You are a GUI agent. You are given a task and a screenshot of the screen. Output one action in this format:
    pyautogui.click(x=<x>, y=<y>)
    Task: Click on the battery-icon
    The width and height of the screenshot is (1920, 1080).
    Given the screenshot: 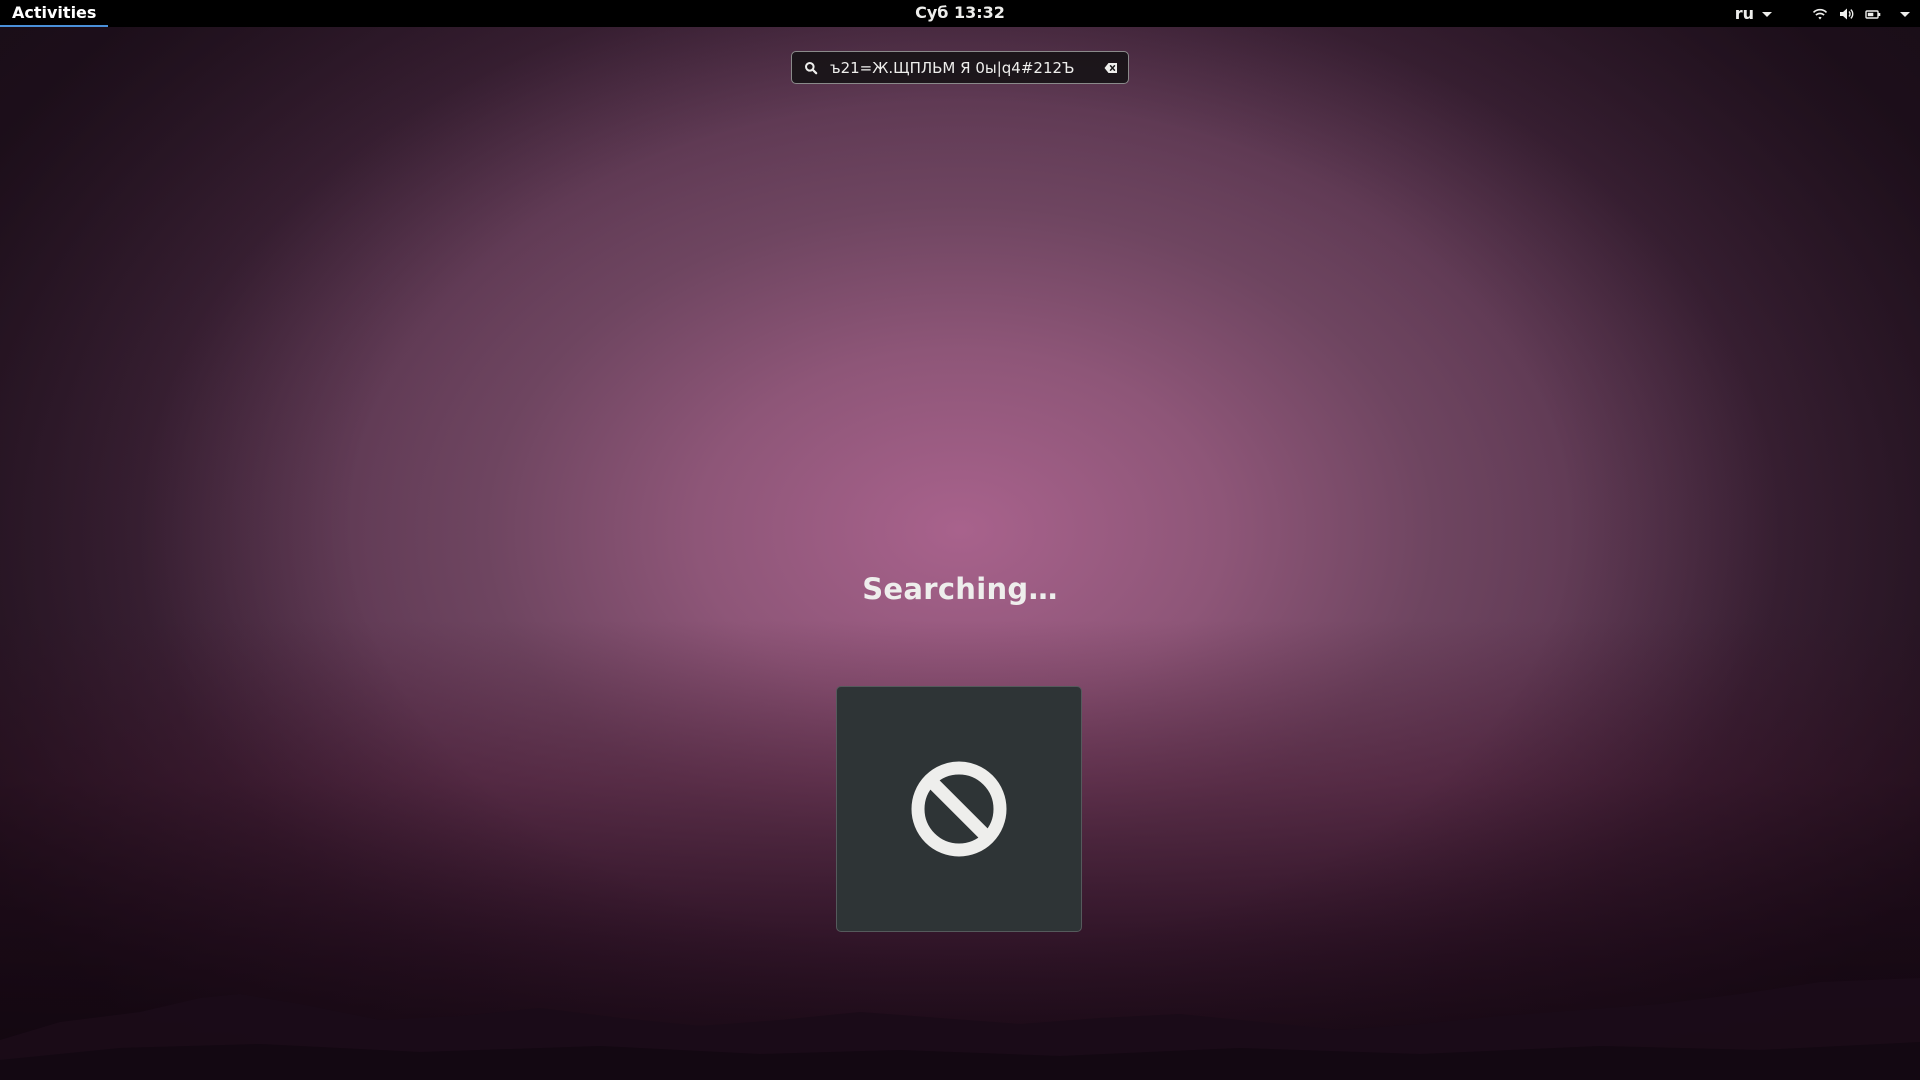 What is the action you would take?
    pyautogui.click(x=1873, y=14)
    